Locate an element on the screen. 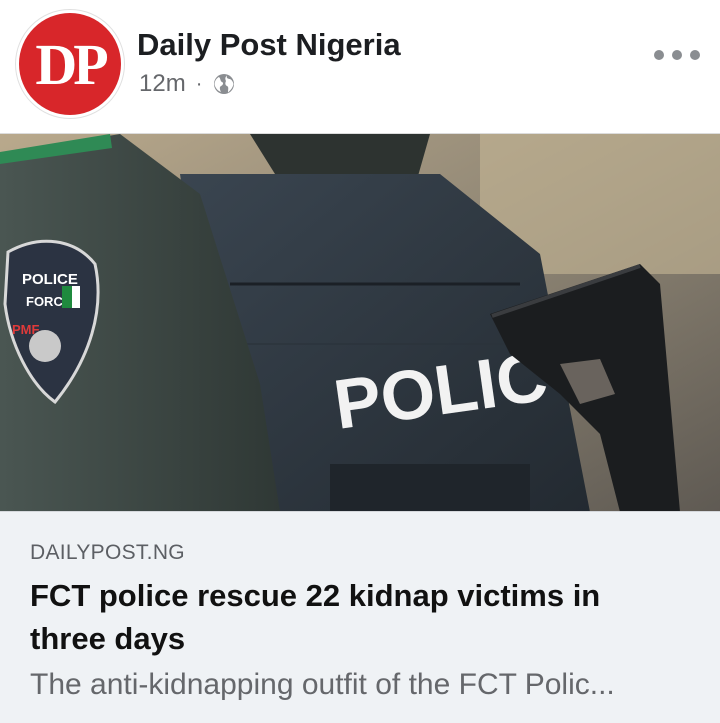 This screenshot has width=720, height=723. patch-text-police: POLICE is located at coordinates (50, 279).